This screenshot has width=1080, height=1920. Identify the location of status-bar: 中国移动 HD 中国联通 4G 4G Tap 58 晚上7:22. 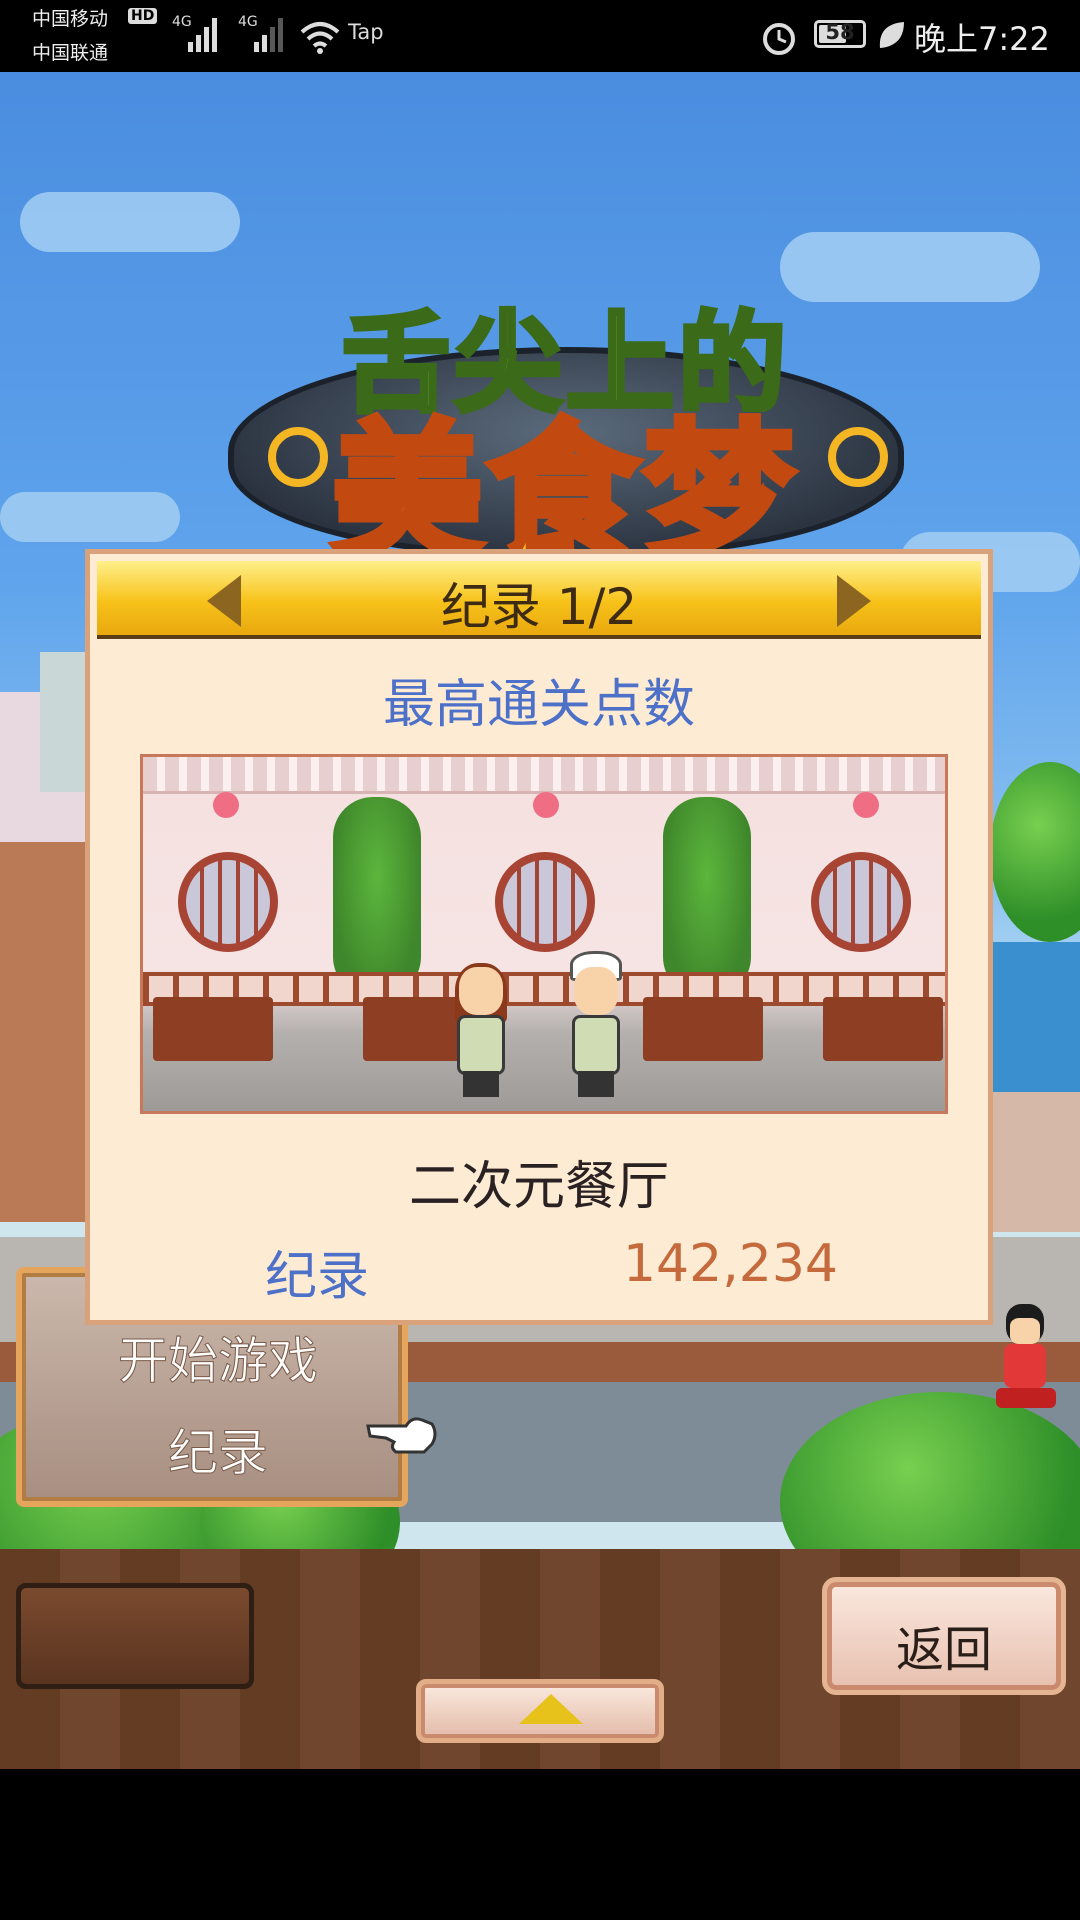
(540, 36).